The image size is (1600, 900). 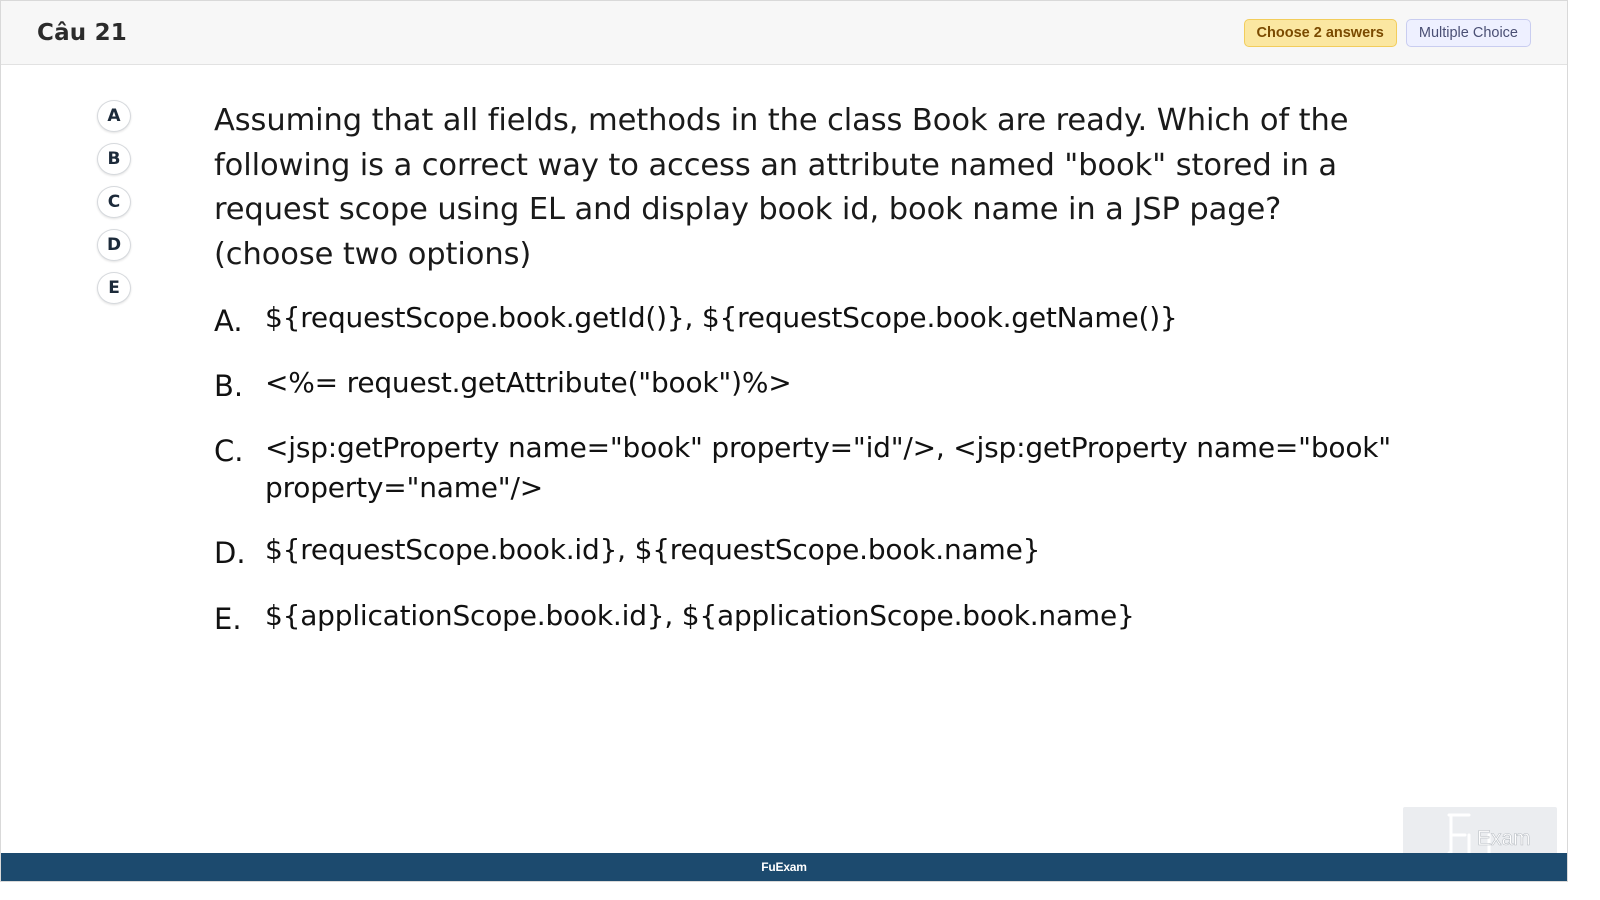 I want to click on footer-brand: FuExam, so click(x=784, y=867).